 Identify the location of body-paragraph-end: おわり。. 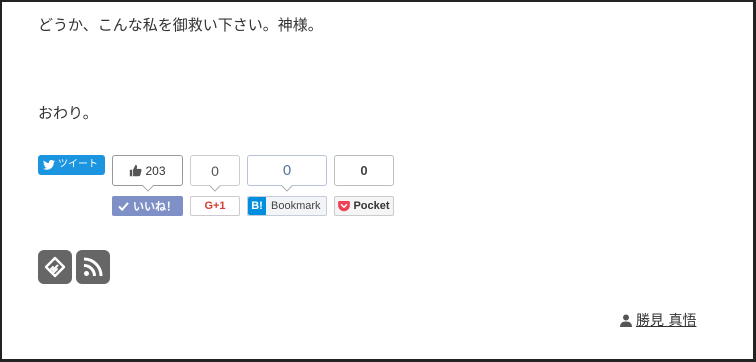
(68, 113).